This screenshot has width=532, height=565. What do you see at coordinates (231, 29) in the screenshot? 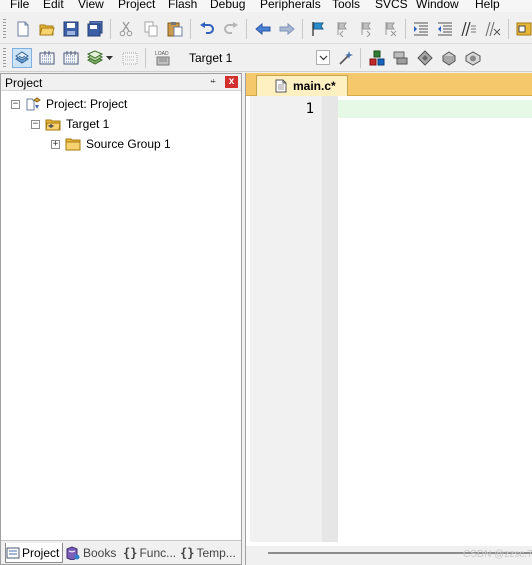
I see `redo-icon` at bounding box center [231, 29].